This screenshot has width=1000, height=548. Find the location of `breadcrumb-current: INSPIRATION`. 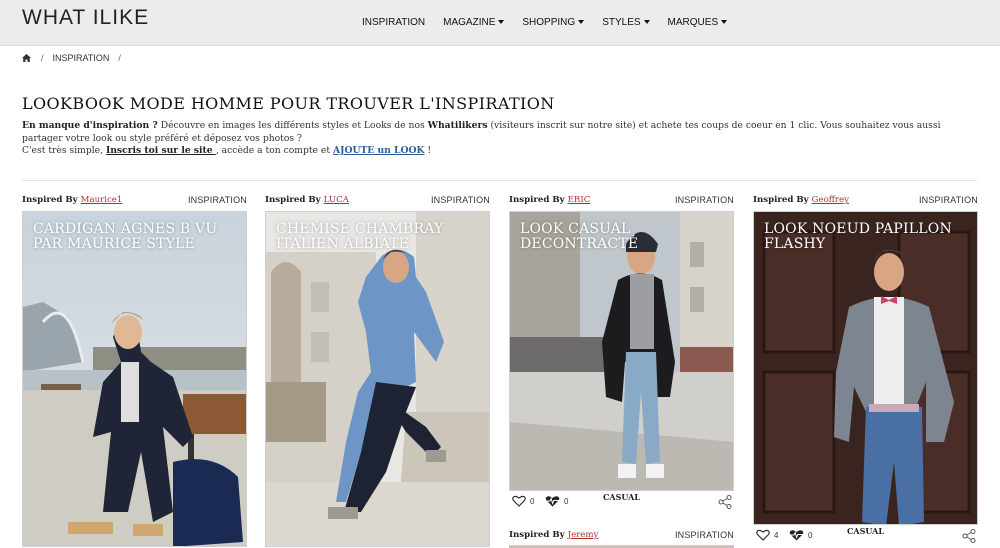

breadcrumb-current: INSPIRATION is located at coordinates (81, 58).